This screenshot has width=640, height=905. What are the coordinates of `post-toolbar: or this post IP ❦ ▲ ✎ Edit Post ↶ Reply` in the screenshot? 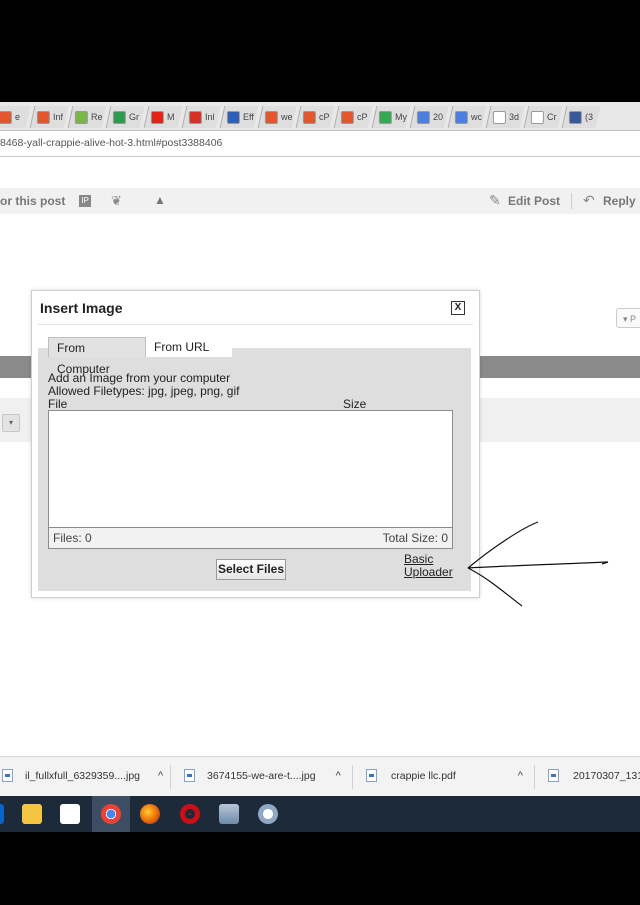 It's located at (320, 201).